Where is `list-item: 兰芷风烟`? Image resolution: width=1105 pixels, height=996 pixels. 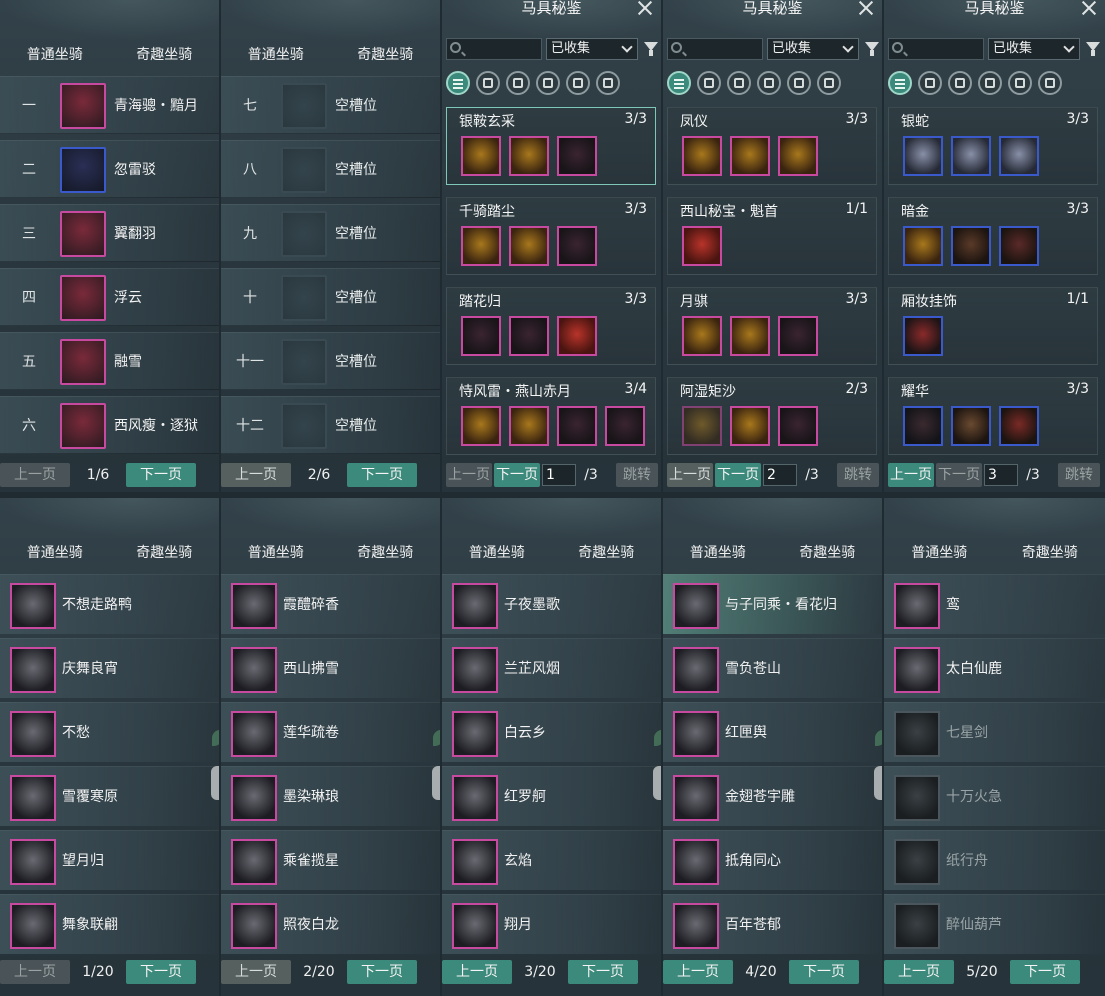
list-item: 兰芷风烟 is located at coordinates (551, 668).